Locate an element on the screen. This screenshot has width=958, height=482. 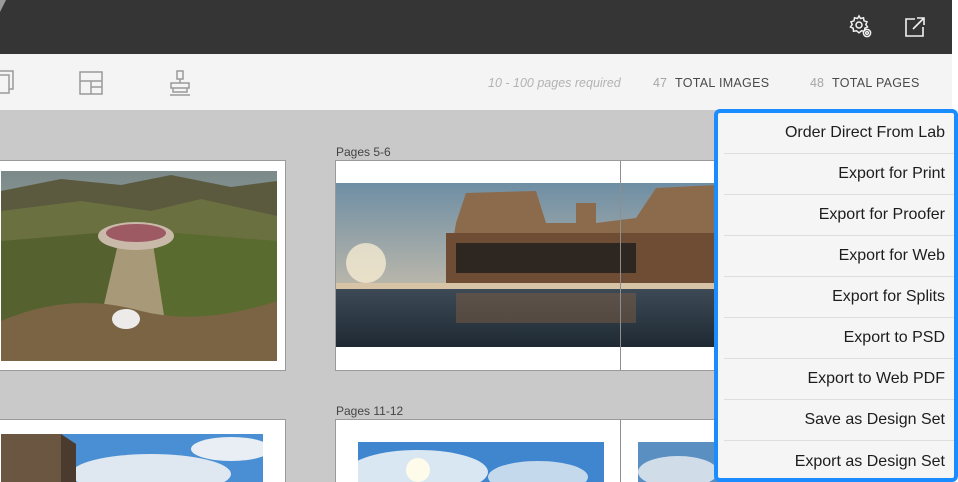
menu-item-order-direct-from-lab: Order Direct From Lab is located at coordinates (839, 133).